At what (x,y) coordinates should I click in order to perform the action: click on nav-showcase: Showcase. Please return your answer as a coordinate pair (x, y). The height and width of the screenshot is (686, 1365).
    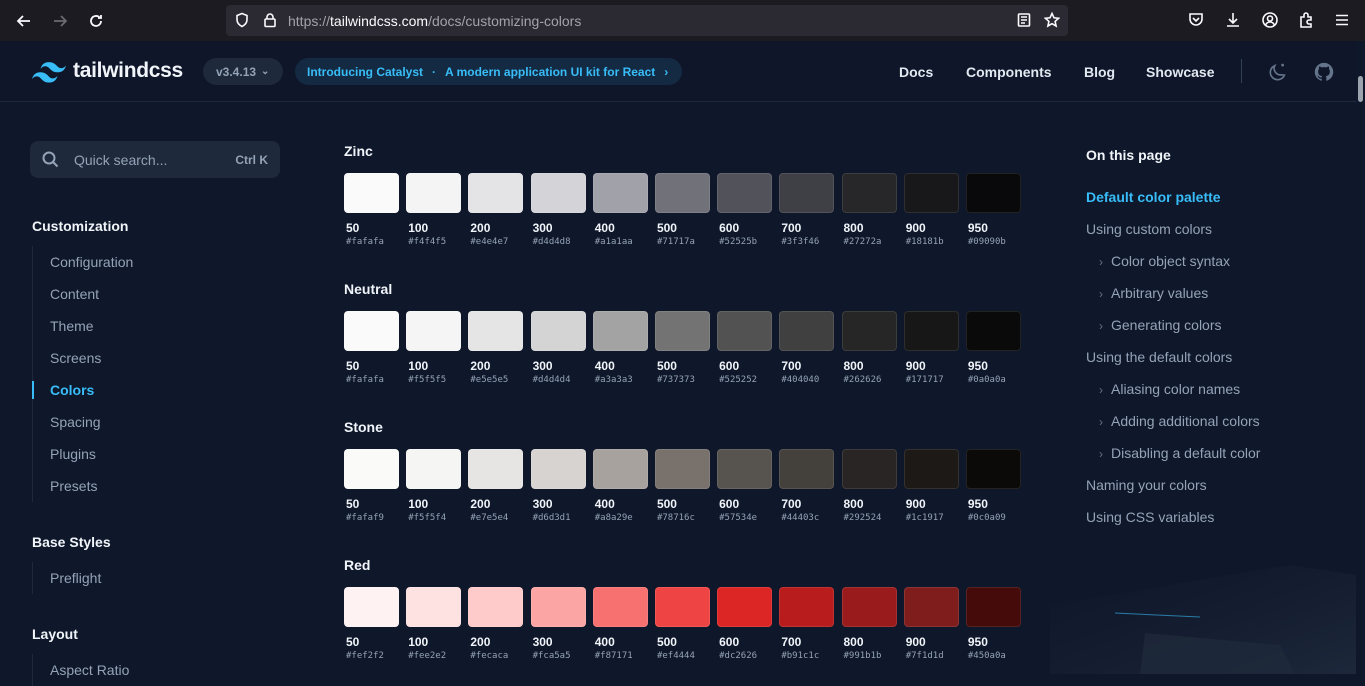
    Looking at the image, I should click on (1180, 72).